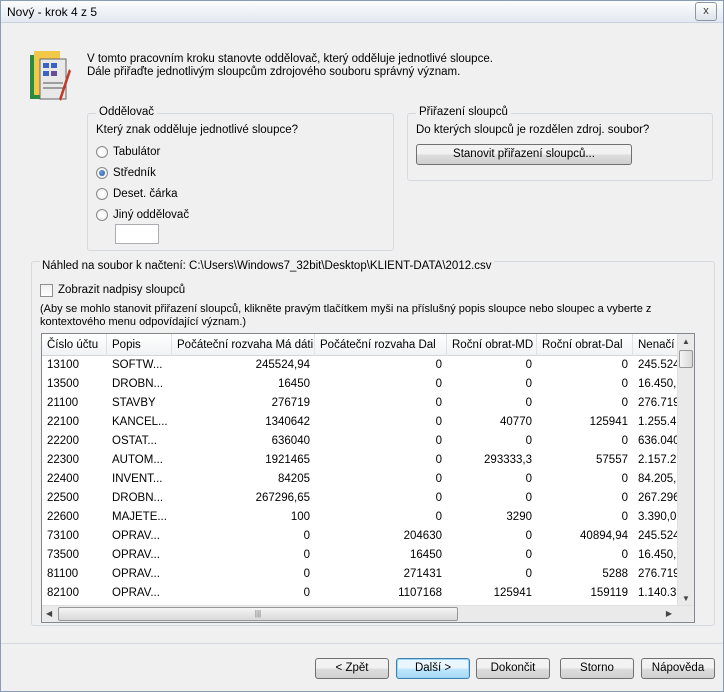 The height and width of the screenshot is (692, 724). I want to click on cell-opening-debit: 245524,94, so click(241, 365).